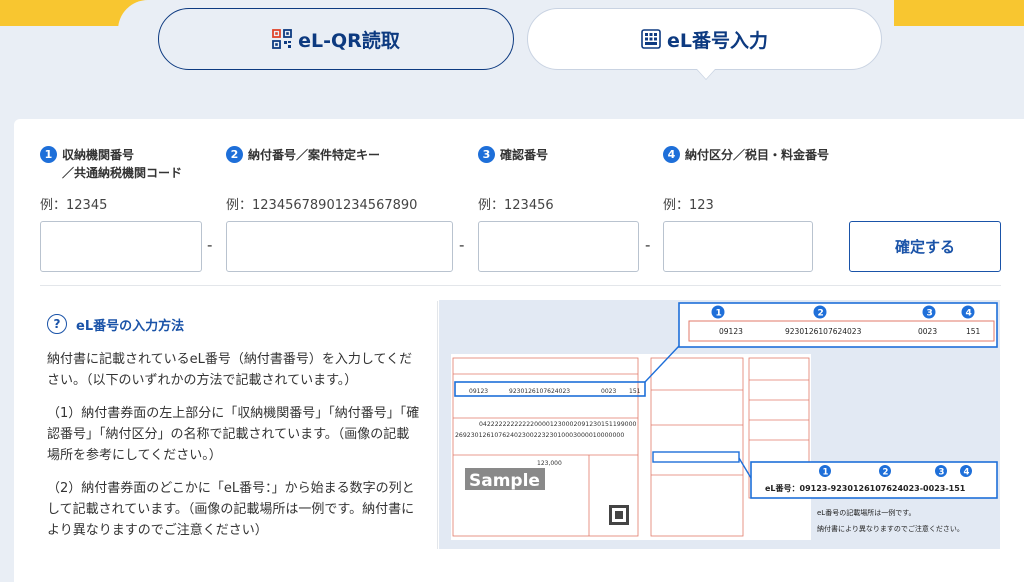 This screenshot has width=1024, height=582. Describe the element at coordinates (234, 154) in the screenshot. I see `step-number-2: 2` at that location.